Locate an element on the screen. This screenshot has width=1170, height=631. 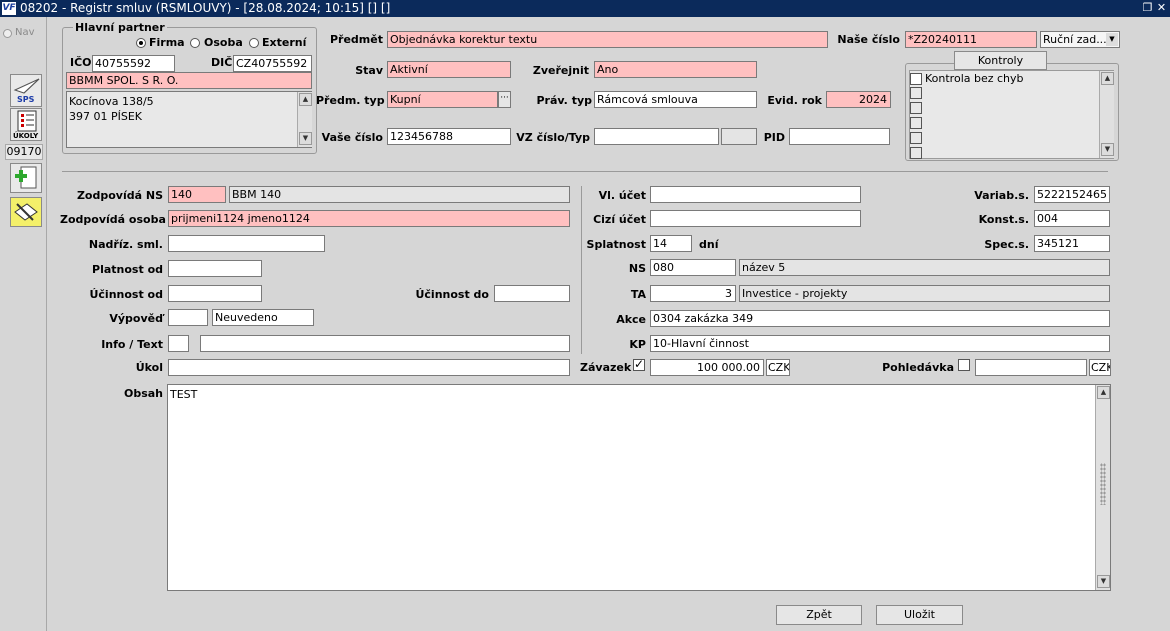
back-button: Zpět is located at coordinates (819, 615).